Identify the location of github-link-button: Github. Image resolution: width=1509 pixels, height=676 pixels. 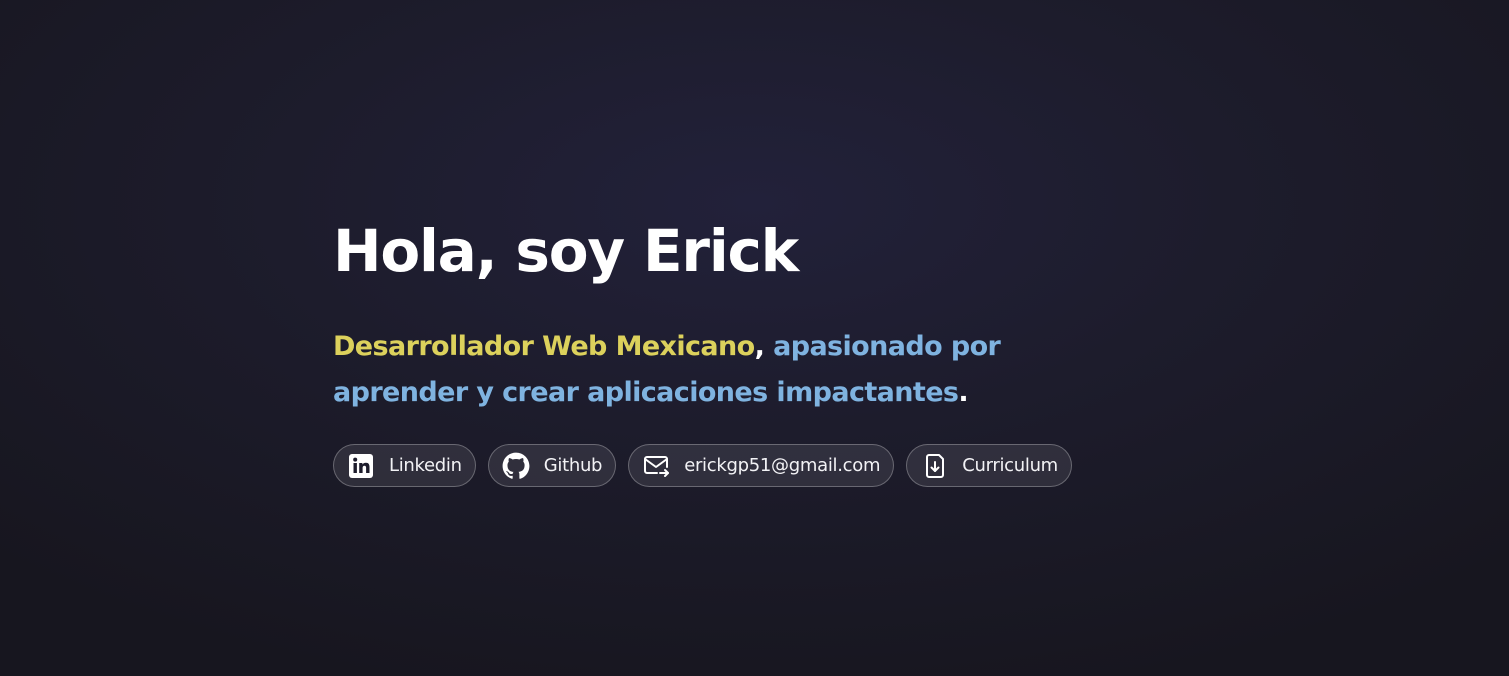
(552, 465).